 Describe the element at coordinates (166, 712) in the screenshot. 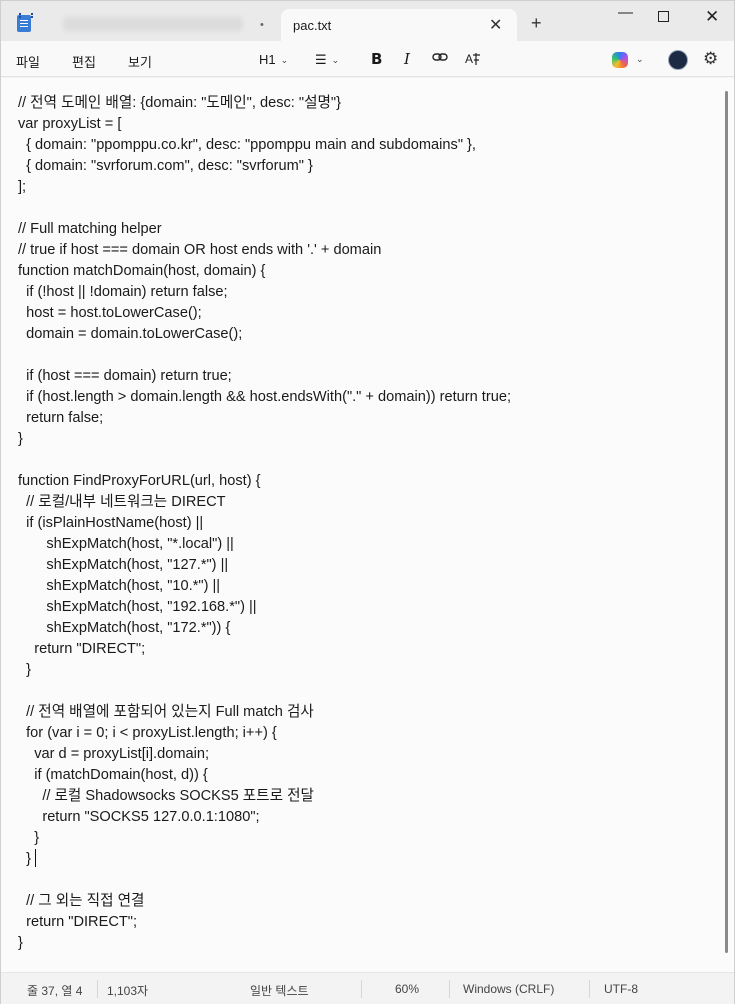

I see `code-line: // 전역 배열에 포함되어 있는지 Full match 검사` at that location.